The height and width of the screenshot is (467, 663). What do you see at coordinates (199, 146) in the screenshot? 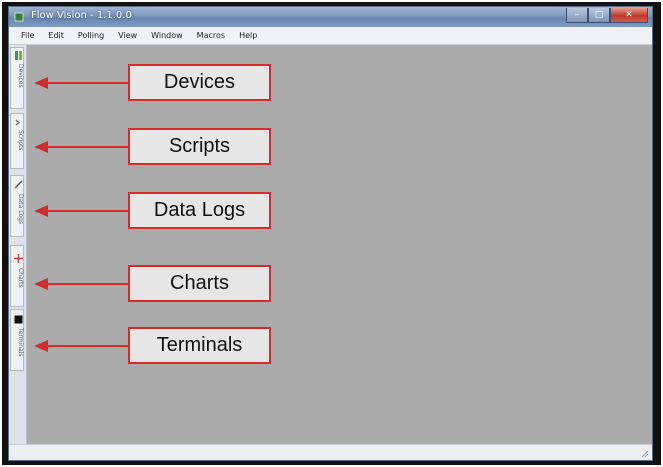
I see `callout-scripts: Scripts` at bounding box center [199, 146].